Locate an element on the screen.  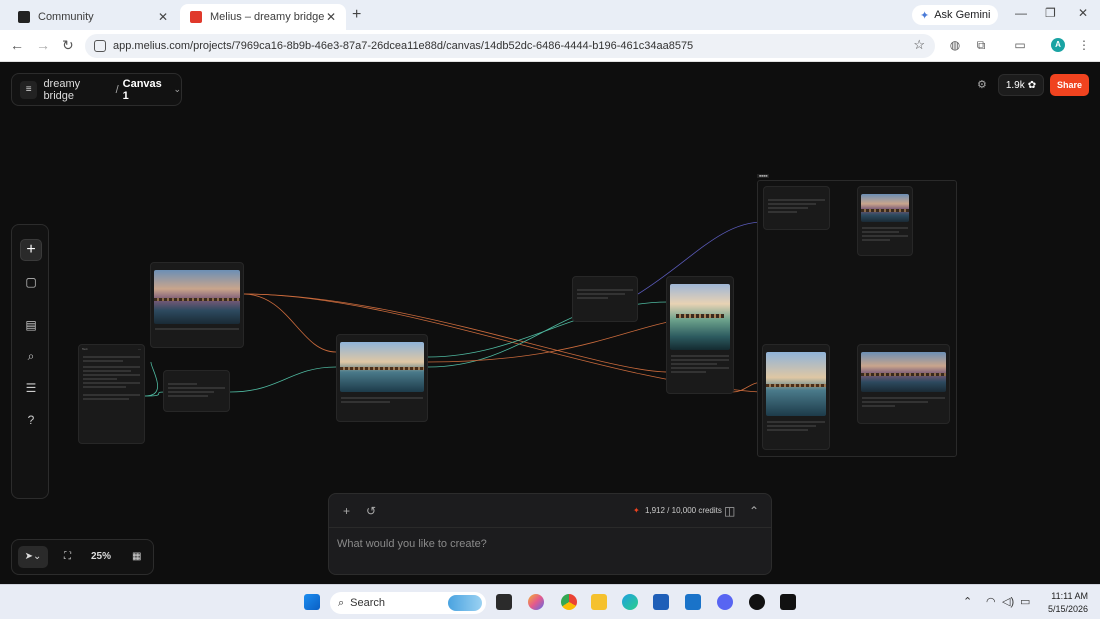
tab-melius: Melius – dreamy bridge ✕ is located at coordinates (263, 17).